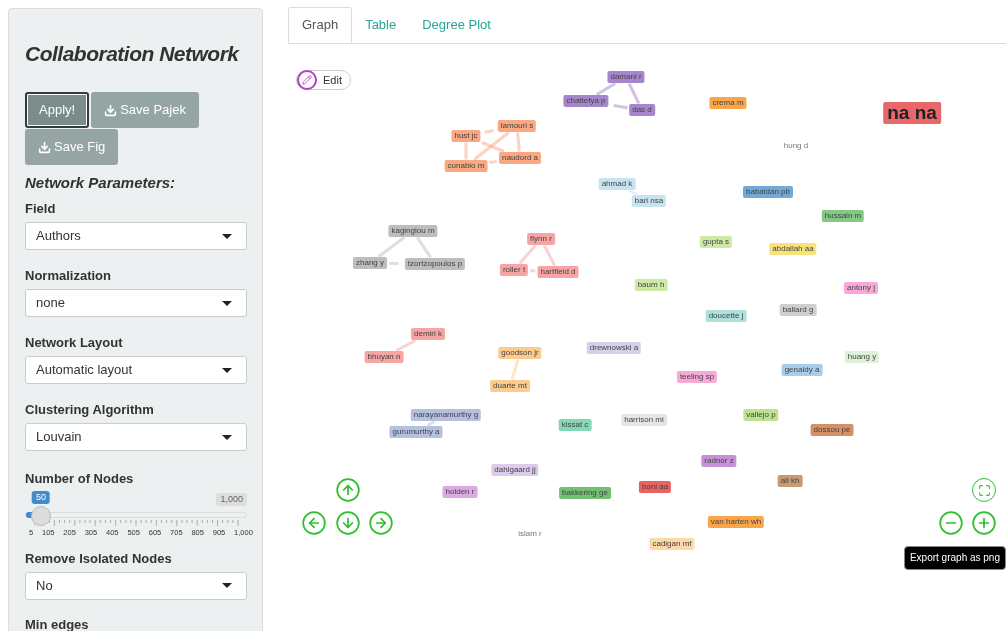 Image resolution: width=1006 pixels, height=631 pixels. I want to click on tab: Table, so click(381, 25).